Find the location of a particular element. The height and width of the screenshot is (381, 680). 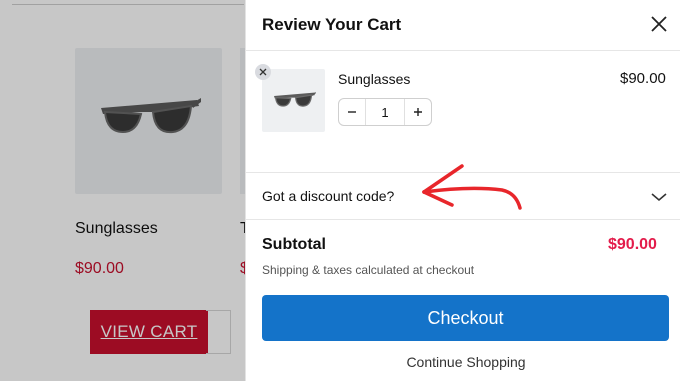

minus-icon is located at coordinates (352, 112).